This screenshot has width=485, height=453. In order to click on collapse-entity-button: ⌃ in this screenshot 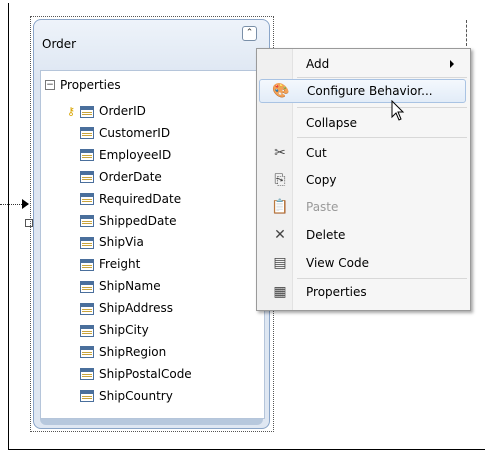, I will do `click(249, 33)`.